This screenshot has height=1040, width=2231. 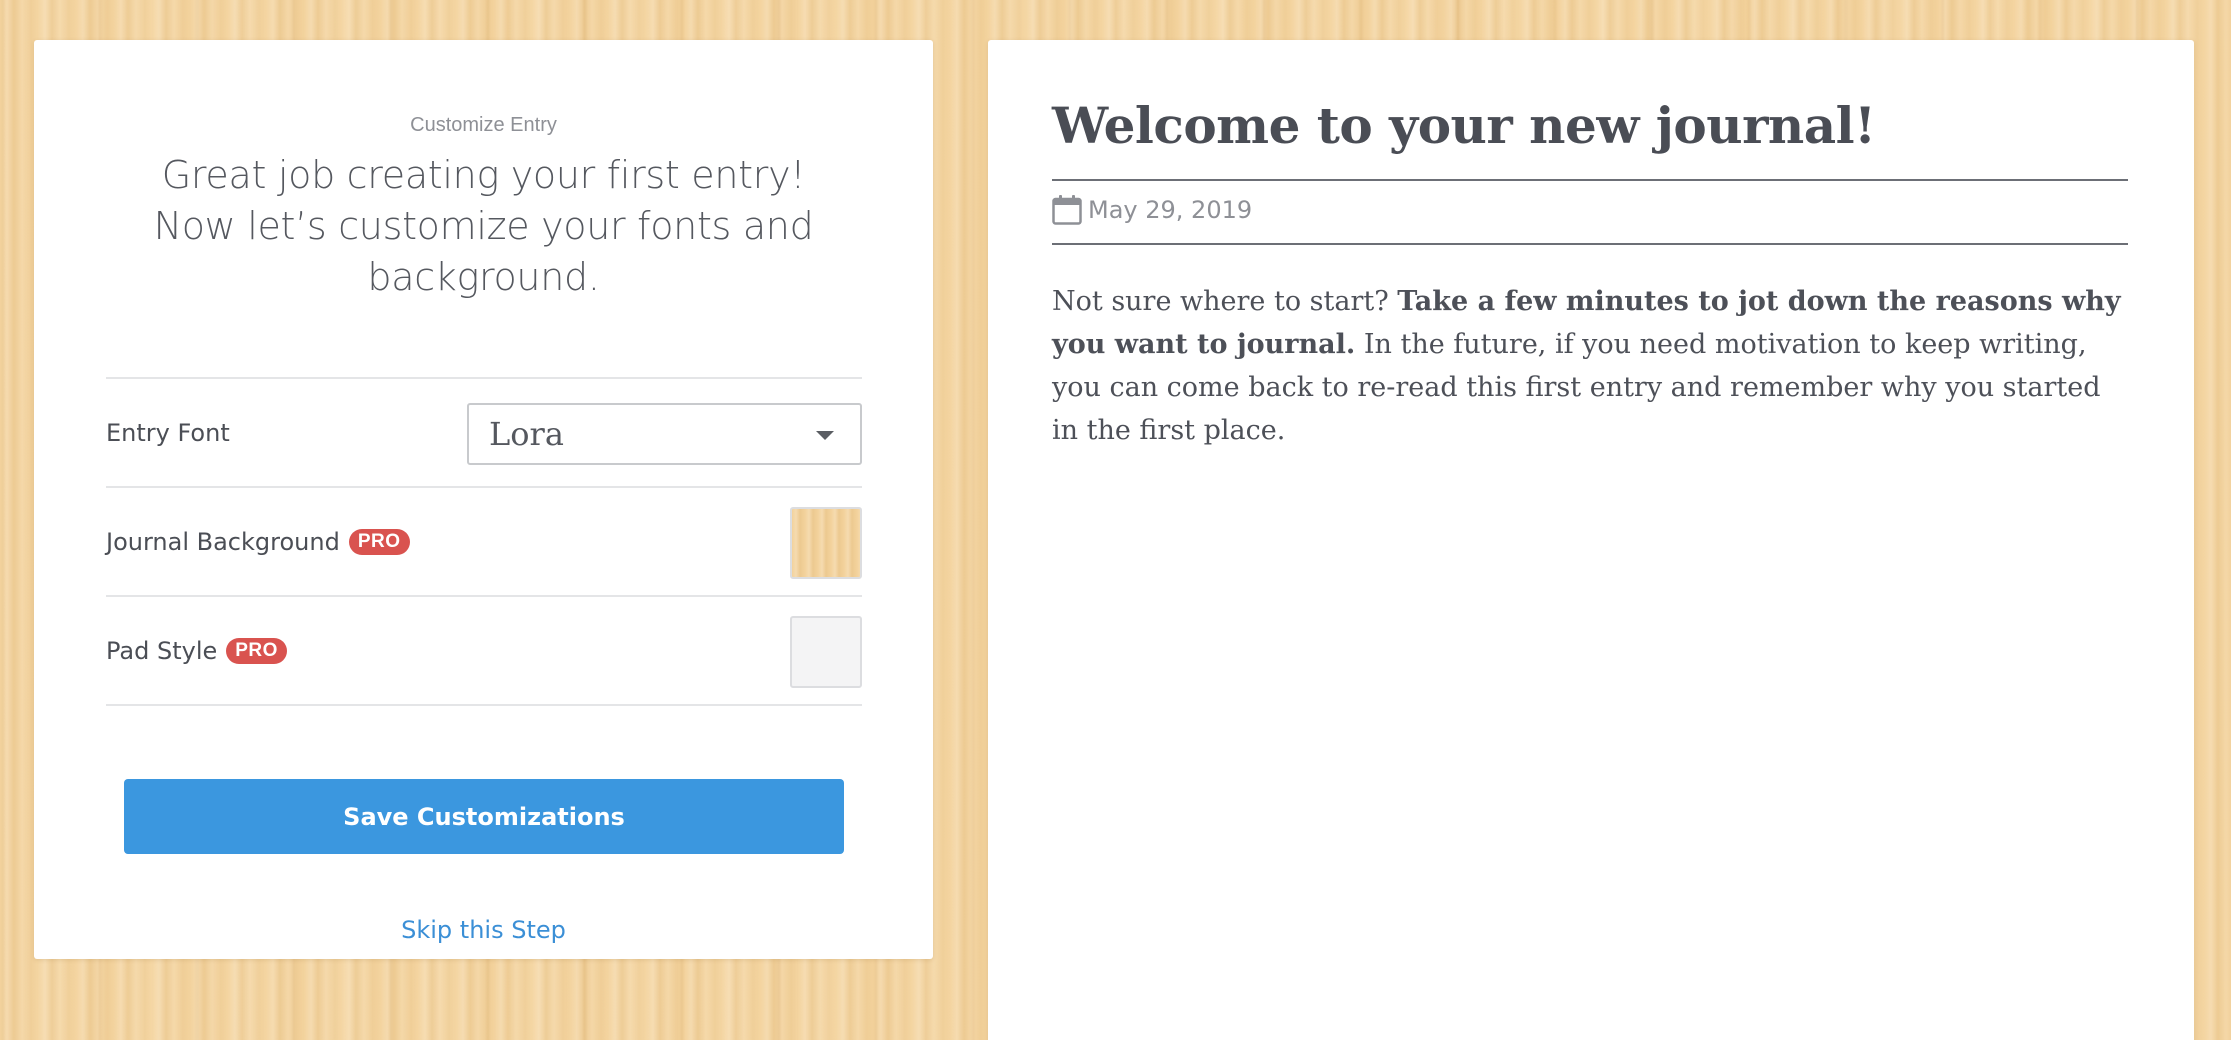 I want to click on panel-eyebrow: Customize Entry, so click(x=483, y=125).